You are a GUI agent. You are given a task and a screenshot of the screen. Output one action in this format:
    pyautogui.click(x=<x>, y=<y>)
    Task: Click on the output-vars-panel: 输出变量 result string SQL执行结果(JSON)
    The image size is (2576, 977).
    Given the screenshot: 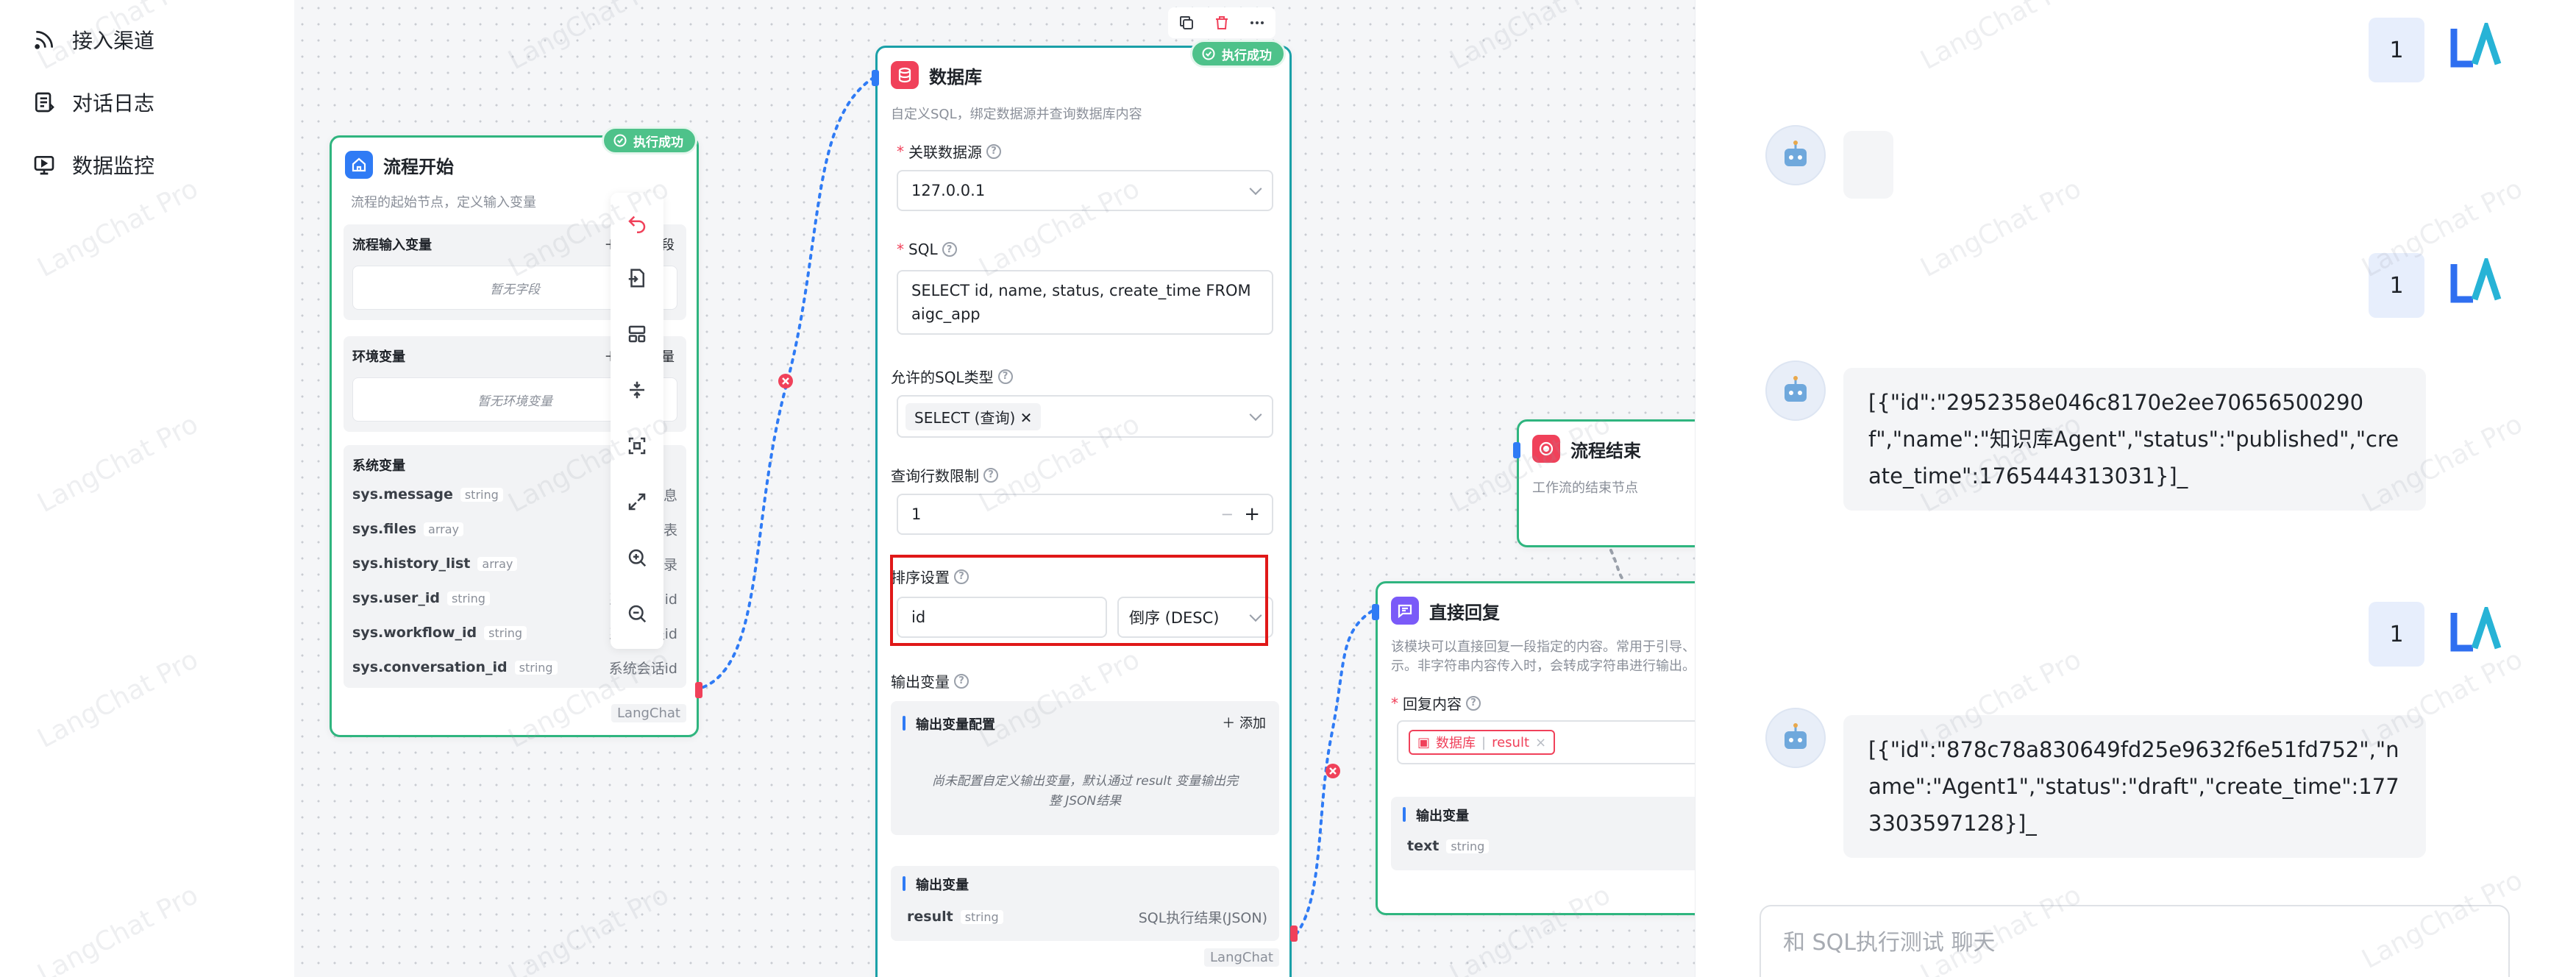 What is the action you would take?
    pyautogui.click(x=1085, y=904)
    